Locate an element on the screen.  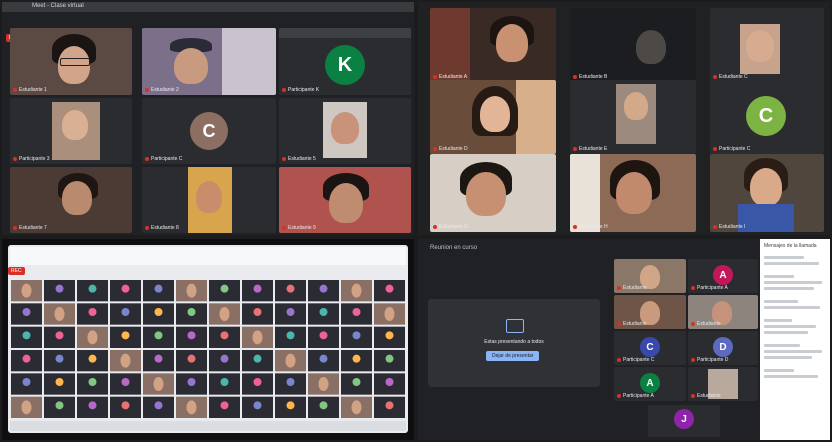
participant-name: Estudiante I is located at coordinates (729, 227).